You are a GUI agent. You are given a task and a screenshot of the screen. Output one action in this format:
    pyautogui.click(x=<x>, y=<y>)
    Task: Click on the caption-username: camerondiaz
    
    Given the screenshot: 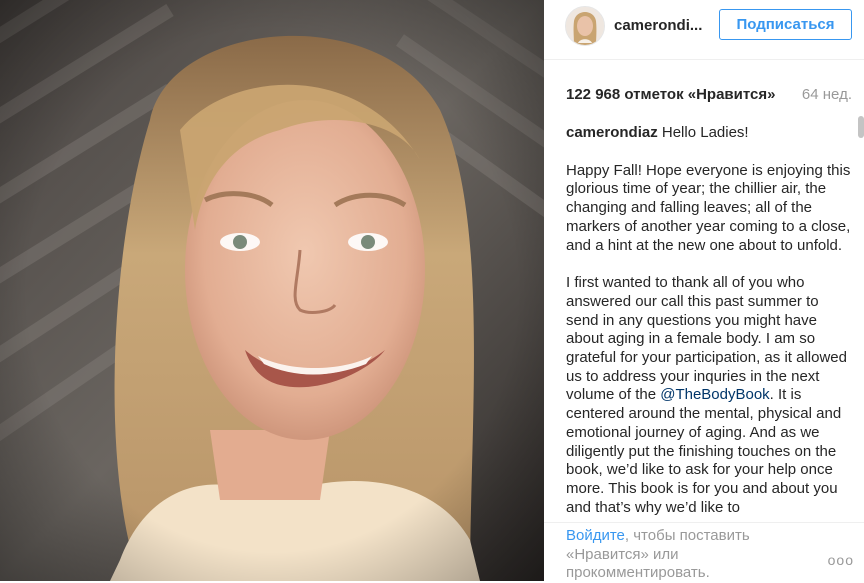 What is the action you would take?
    pyautogui.click(x=612, y=132)
    